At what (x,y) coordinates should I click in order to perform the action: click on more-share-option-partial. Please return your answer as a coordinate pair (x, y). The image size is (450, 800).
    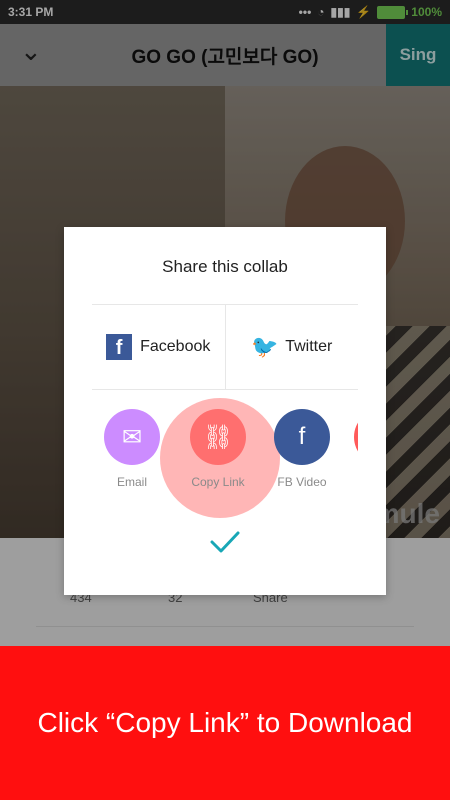
    Looking at the image, I should click on (350, 437).